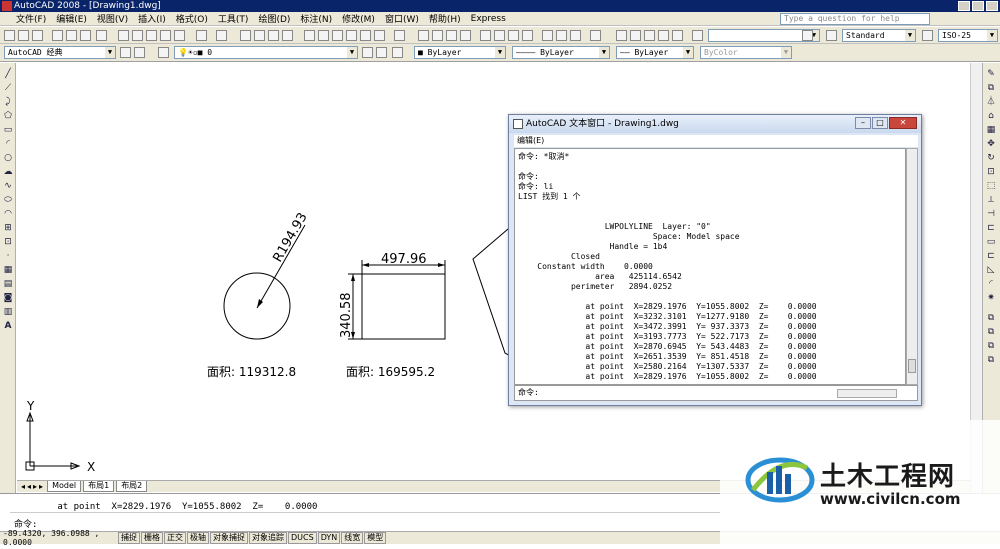  What do you see at coordinates (488, 19) in the screenshot?
I see `menu-express: Express` at bounding box center [488, 19].